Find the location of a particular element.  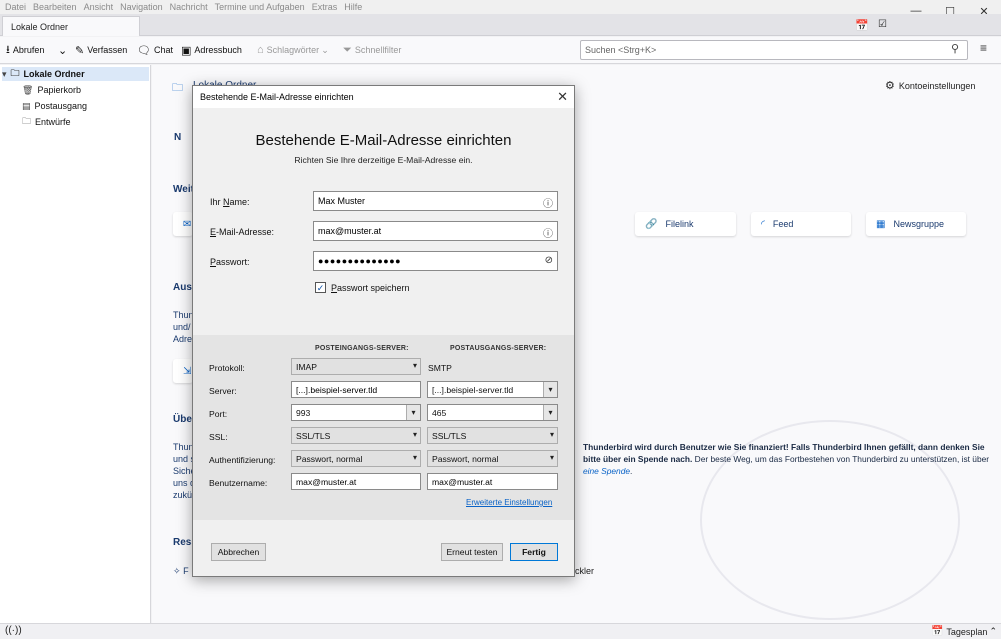

import-card: ⇲ is located at coordinates (183, 371).